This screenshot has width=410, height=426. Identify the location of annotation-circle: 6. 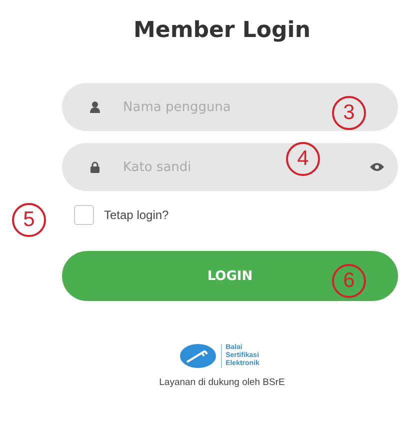
(349, 281).